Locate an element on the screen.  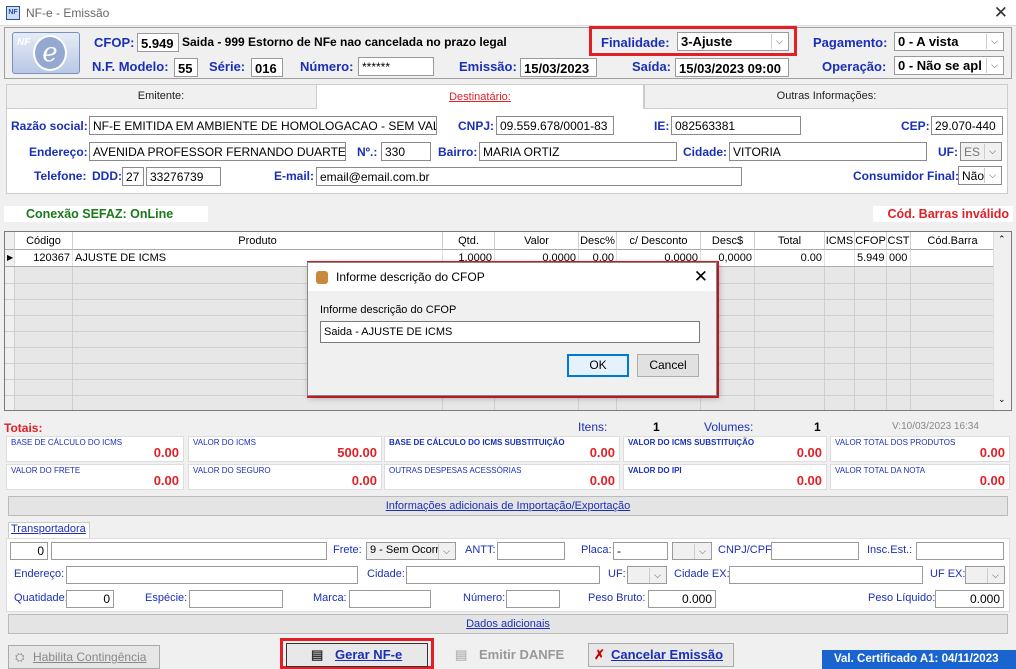
tab-outras-informacoes: Outras Informações: is located at coordinates (826, 96).